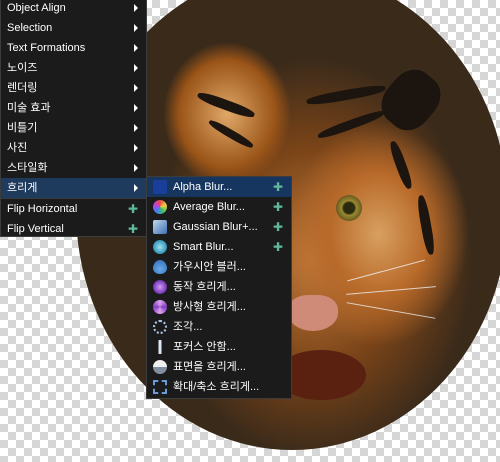 The image size is (500, 462). Describe the element at coordinates (29, 108) in the screenshot. I see `menu-item-label: 미술 효과` at that location.